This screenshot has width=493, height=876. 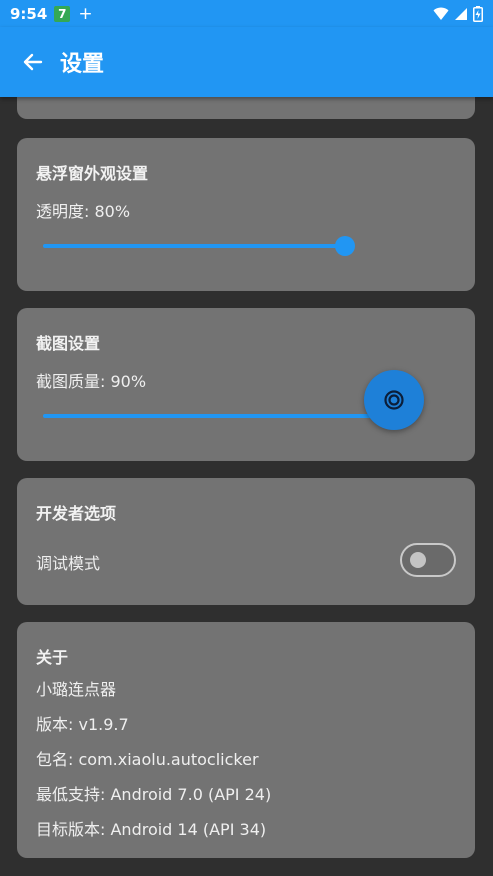 I want to click on opacity-slider, so click(x=246, y=246).